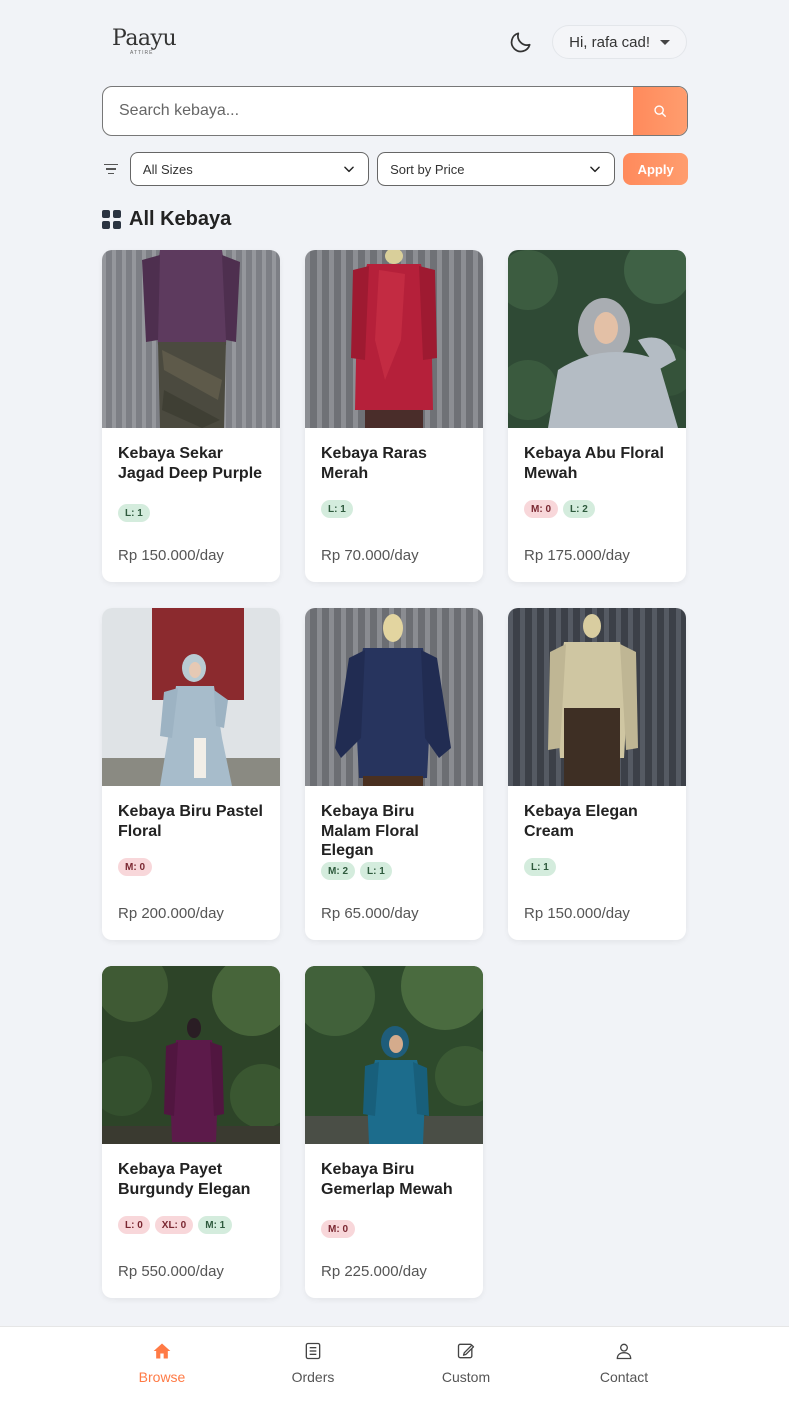 Image resolution: width=789 pixels, height=1402 pixels. What do you see at coordinates (466, 1363) in the screenshot?
I see `nav-custom: Custom` at bounding box center [466, 1363].